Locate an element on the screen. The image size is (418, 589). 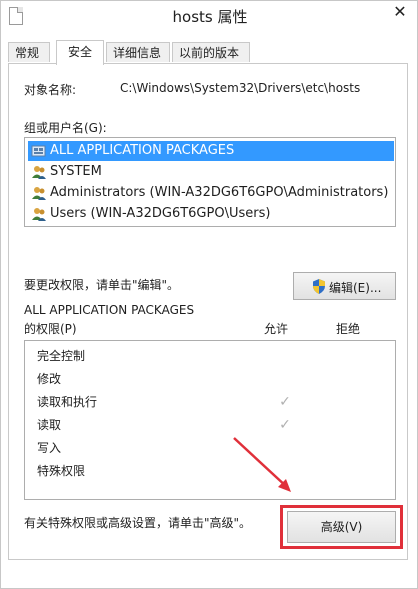
tab-general: 常规 is located at coordinates (29, 52).